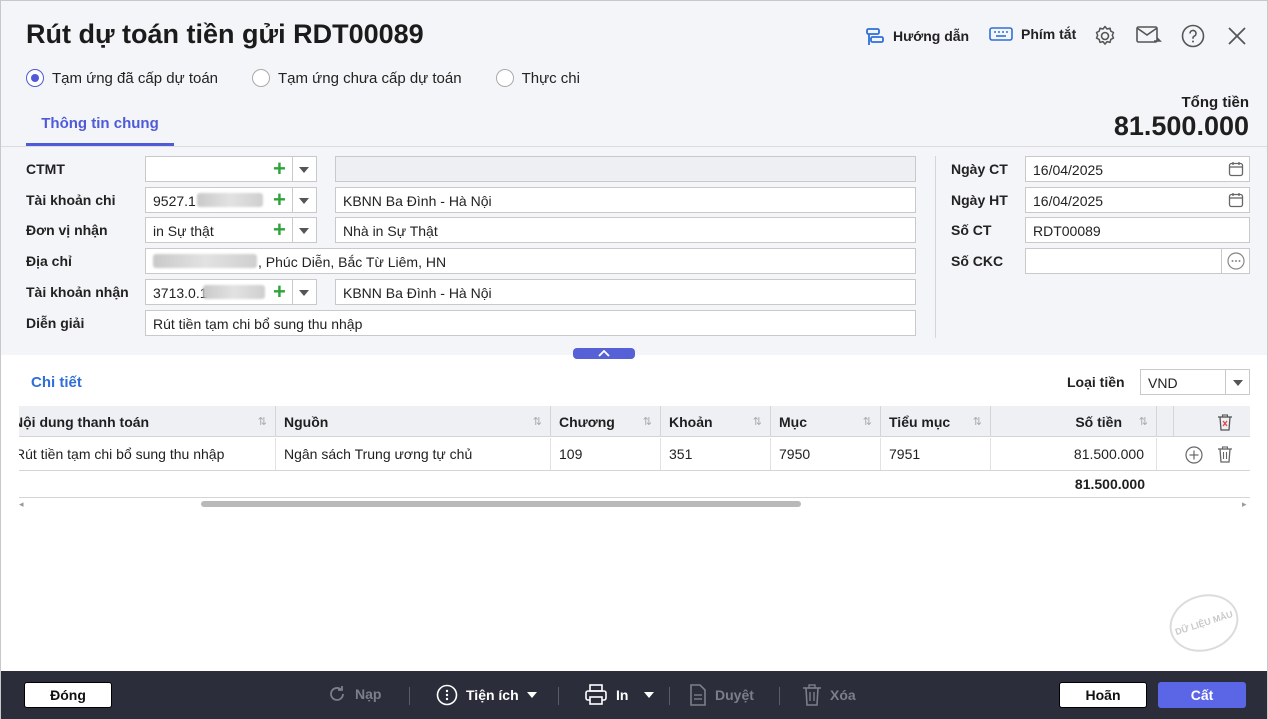  Describe the element at coordinates (501, 504) in the screenshot. I see `horizontal-scrollbar` at that location.